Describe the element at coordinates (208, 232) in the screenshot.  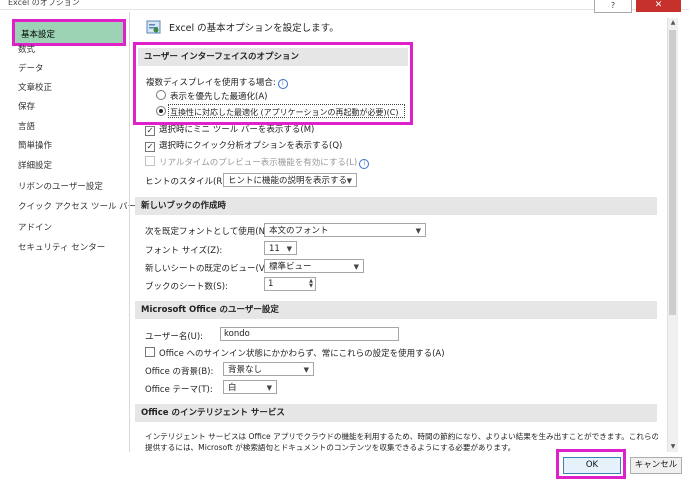
I see `default-font-label: 次を既定フォントとして使用(N):` at that location.